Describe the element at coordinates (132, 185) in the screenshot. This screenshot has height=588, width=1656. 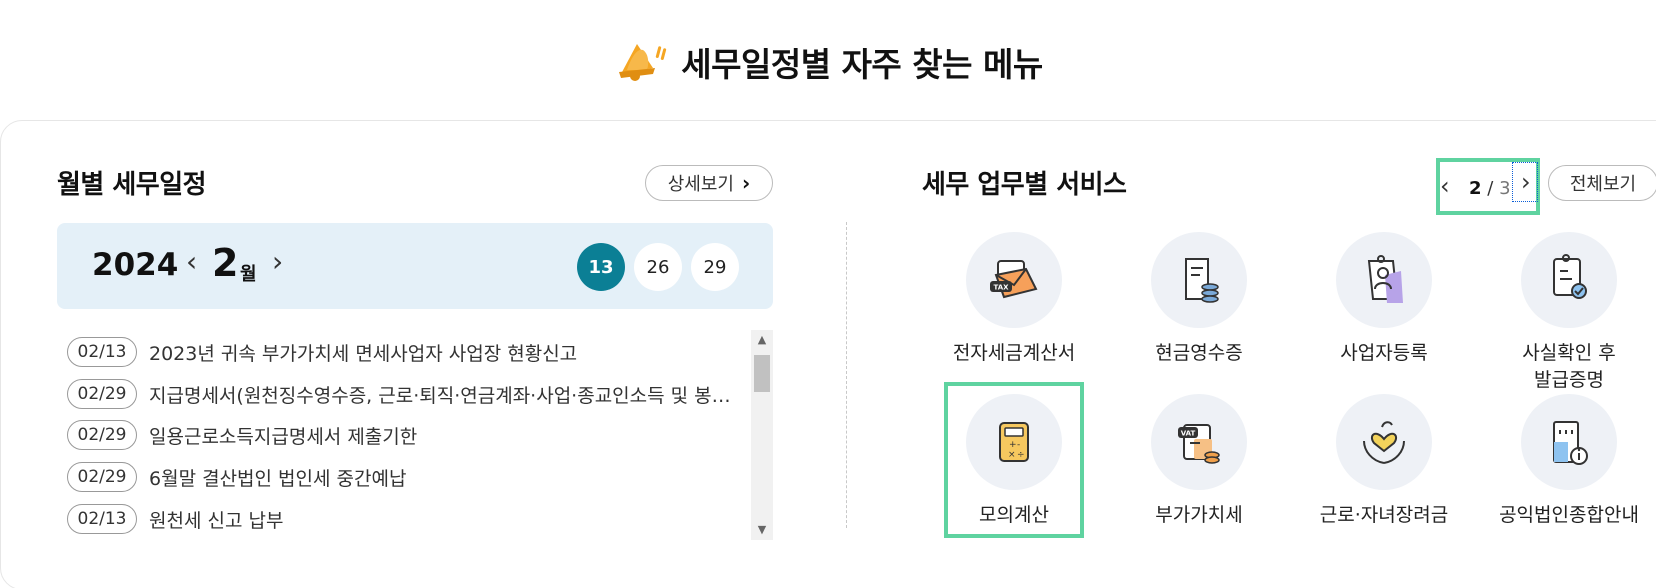
I see `schedule-title: 월별 세무일정` at that location.